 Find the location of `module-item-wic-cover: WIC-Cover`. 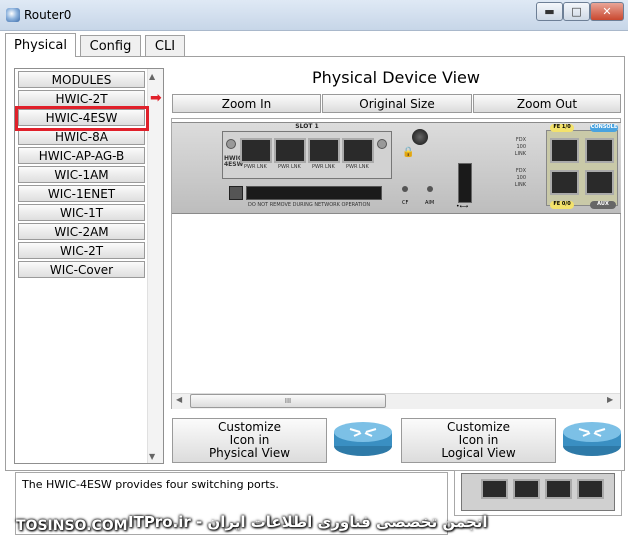

module-item-wic-cover: WIC-Cover is located at coordinates (81, 269).